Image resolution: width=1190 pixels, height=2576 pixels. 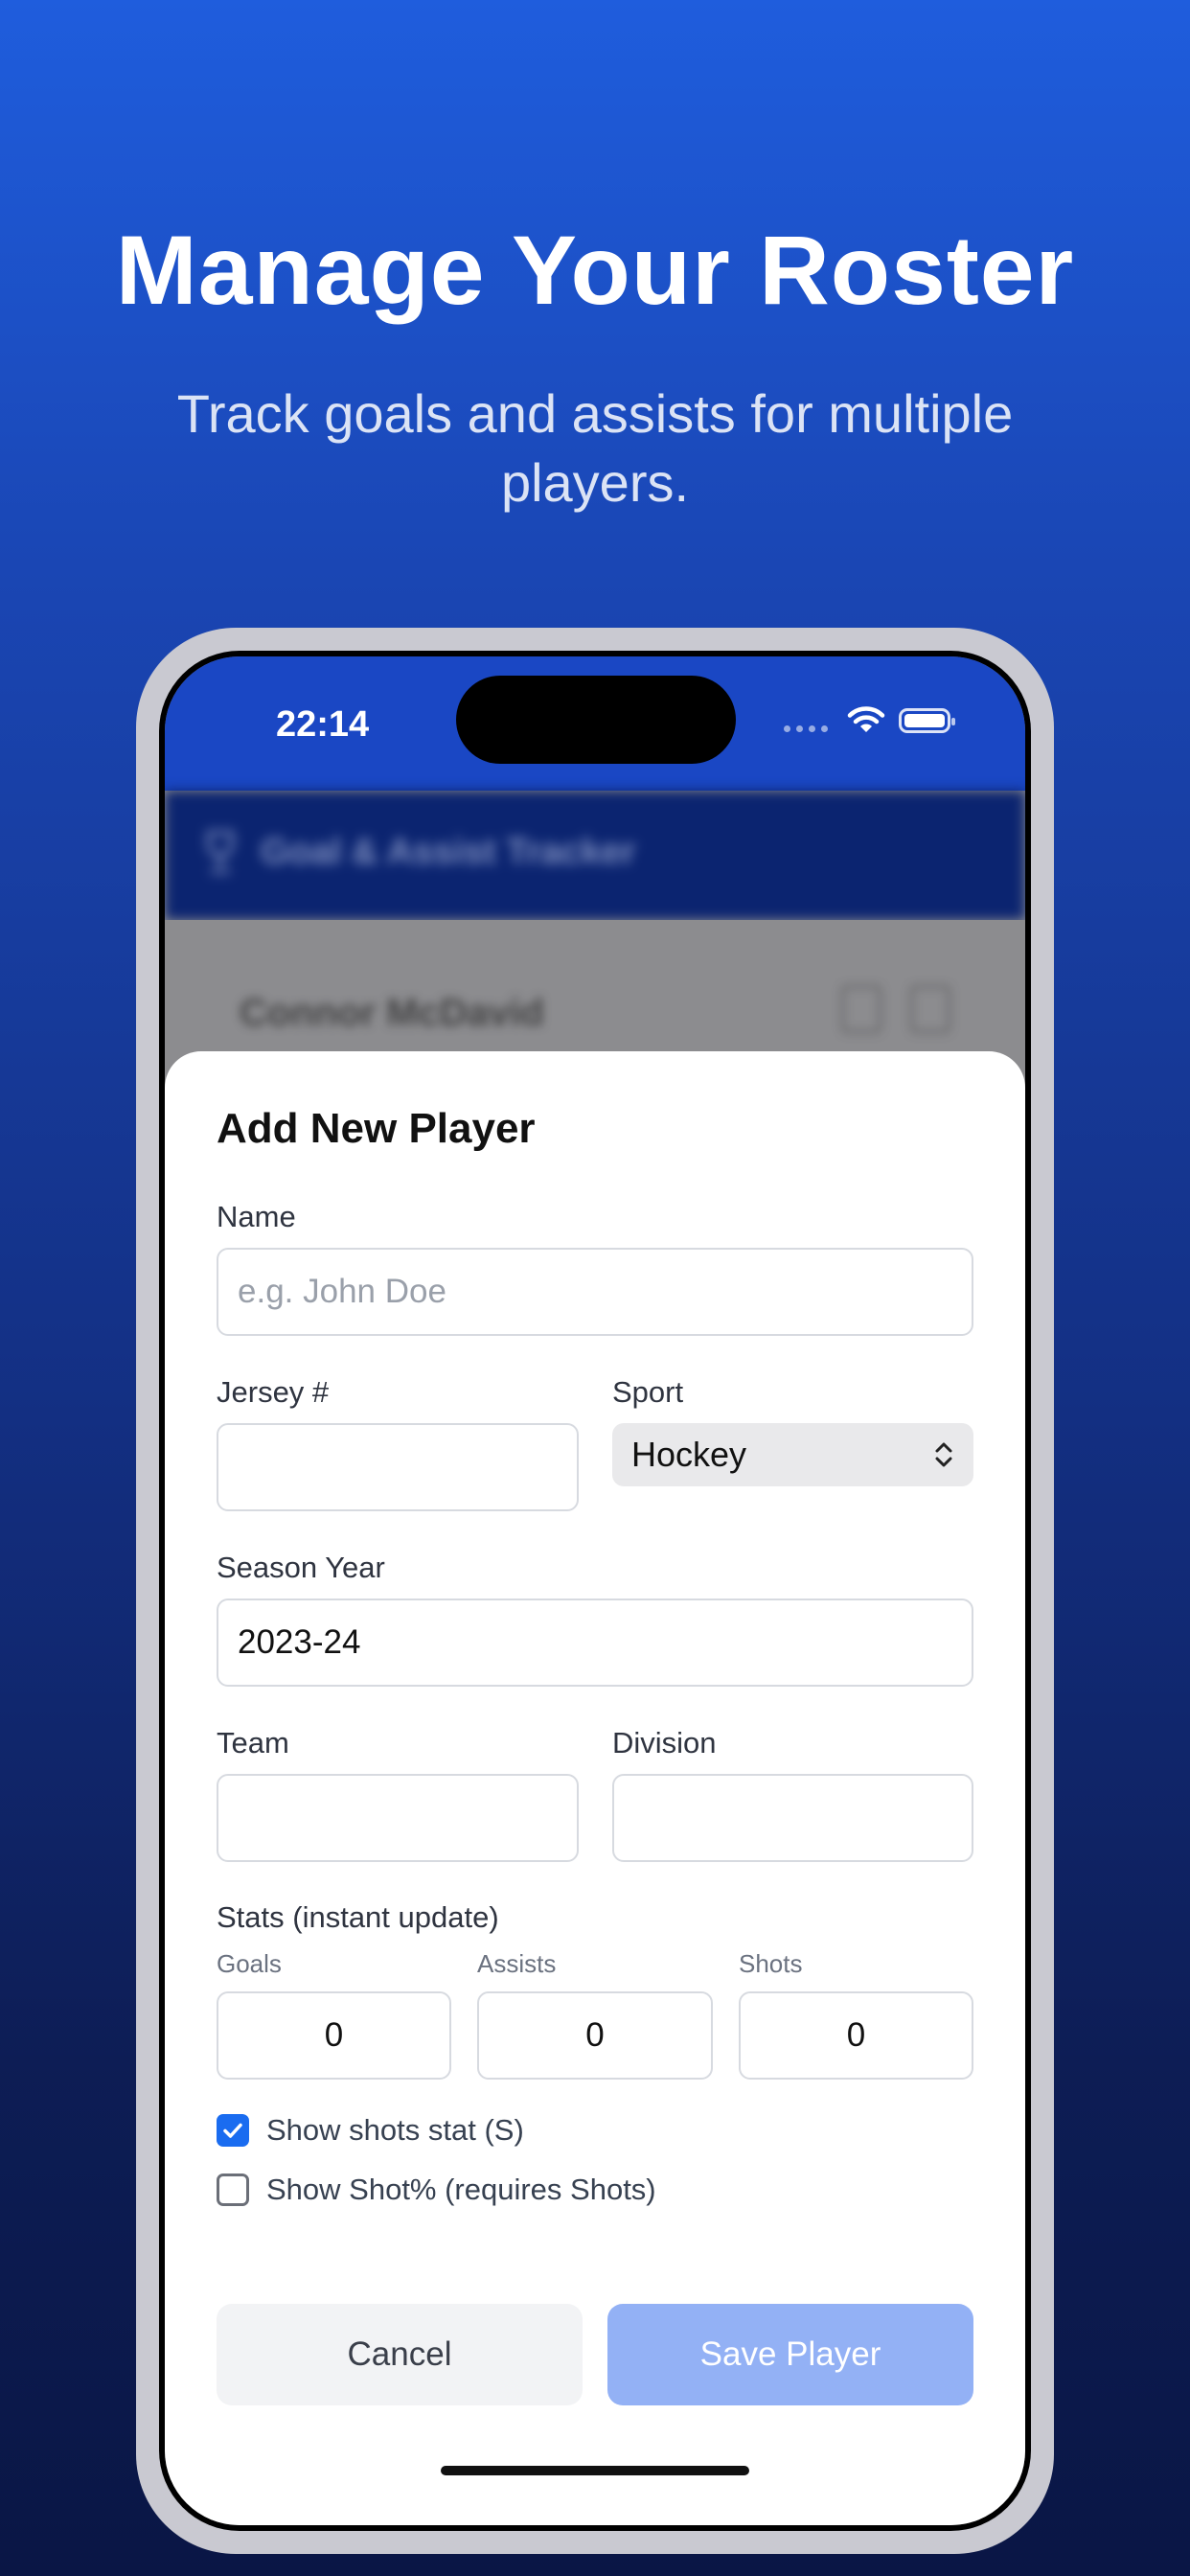 I want to click on name-input, so click(x=595, y=1292).